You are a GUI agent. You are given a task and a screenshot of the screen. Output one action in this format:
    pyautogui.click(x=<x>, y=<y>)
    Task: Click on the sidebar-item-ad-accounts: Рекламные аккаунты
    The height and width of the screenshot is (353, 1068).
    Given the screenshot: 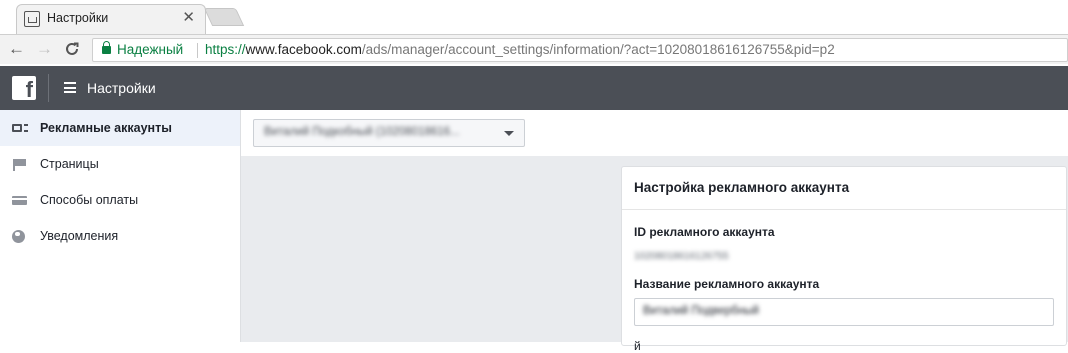 What is the action you would take?
    pyautogui.click(x=120, y=128)
    